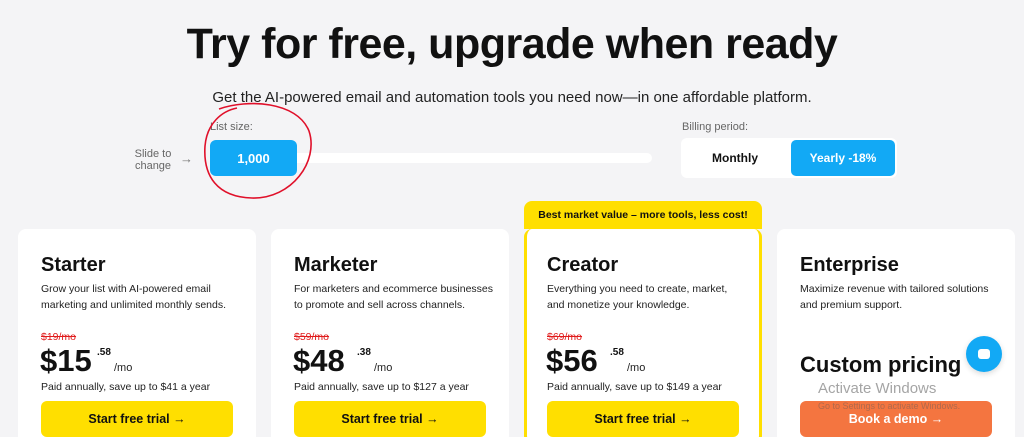 The image size is (1024, 437). Describe the element at coordinates (572, 360) in the screenshot. I see `plan-price: $56` at that location.